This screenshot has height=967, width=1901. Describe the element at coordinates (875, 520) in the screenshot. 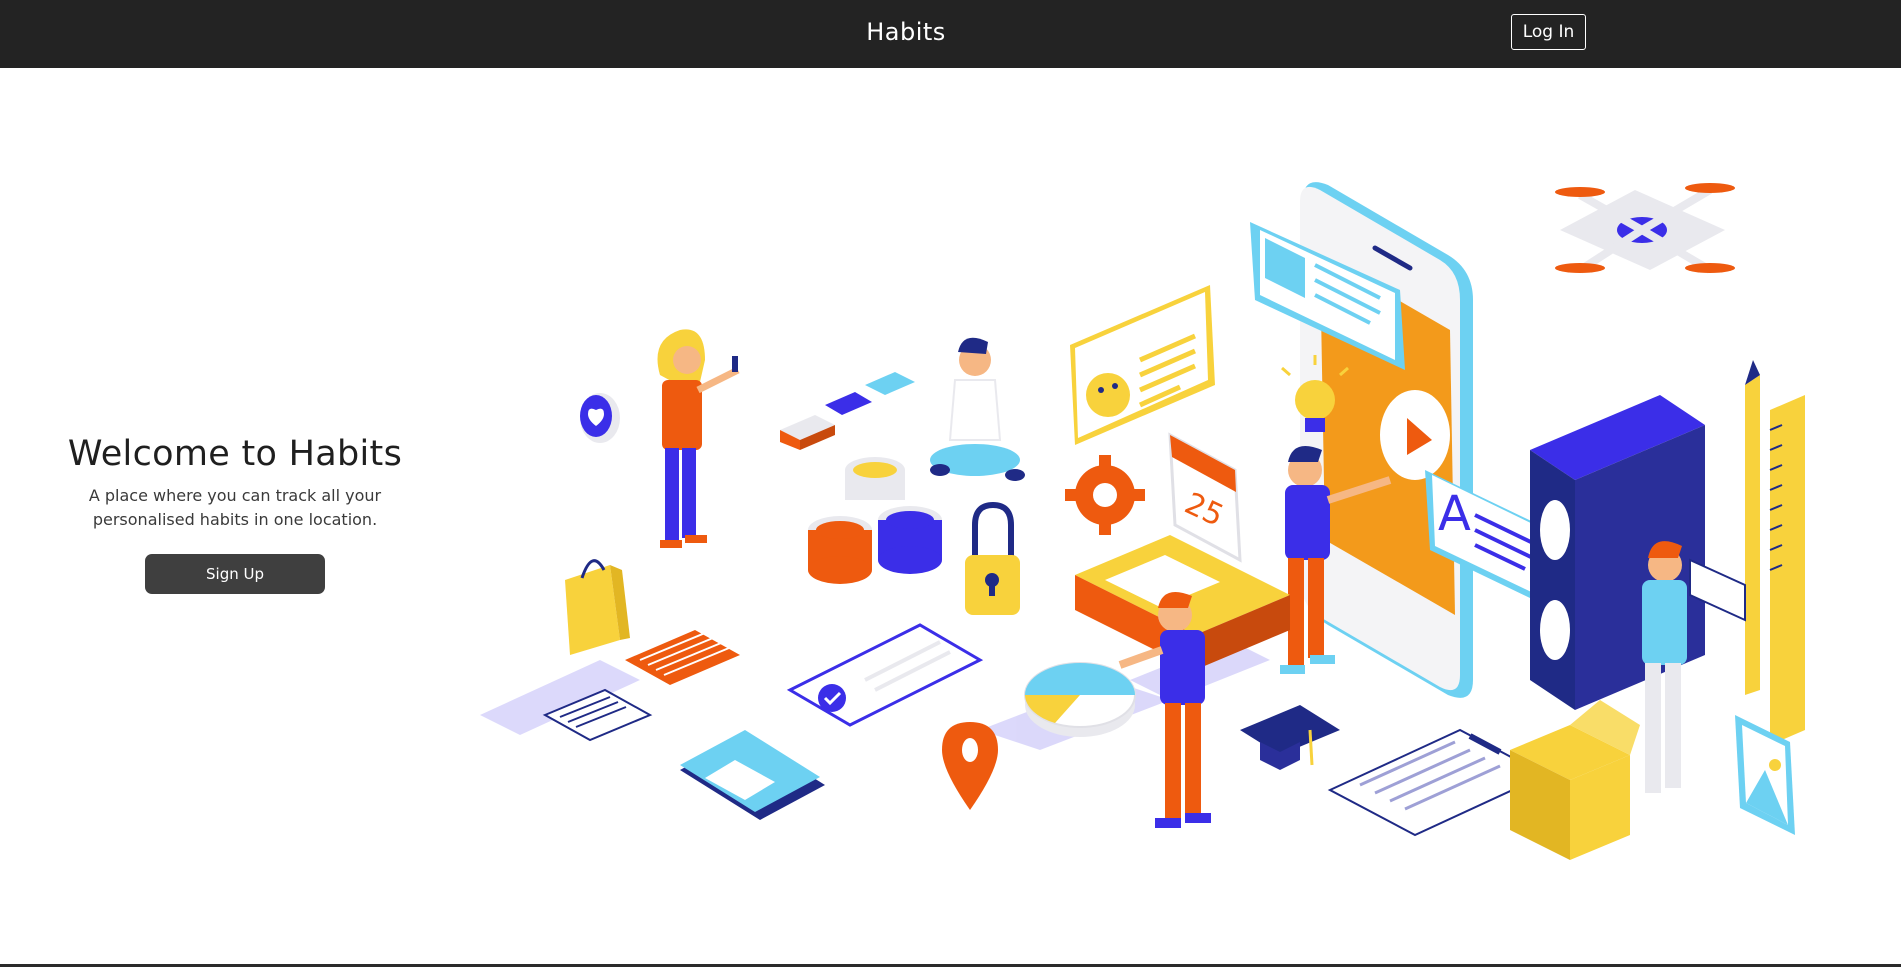

I see `stacked-cans` at that location.